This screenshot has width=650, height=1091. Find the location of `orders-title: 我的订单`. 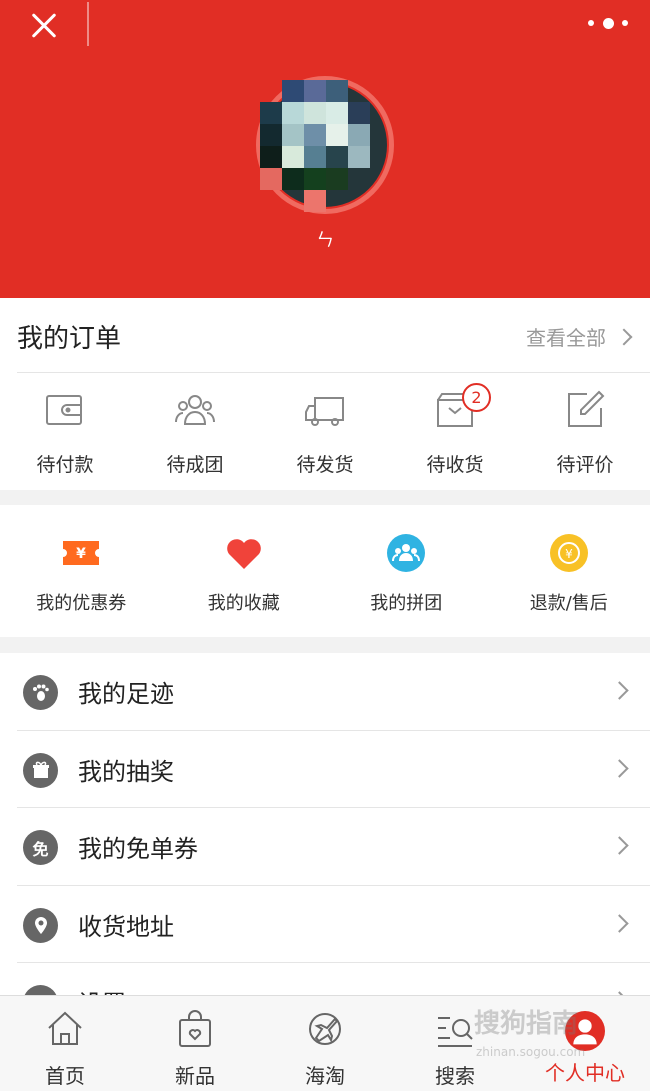

orders-title: 我的订单 is located at coordinates (69, 339).